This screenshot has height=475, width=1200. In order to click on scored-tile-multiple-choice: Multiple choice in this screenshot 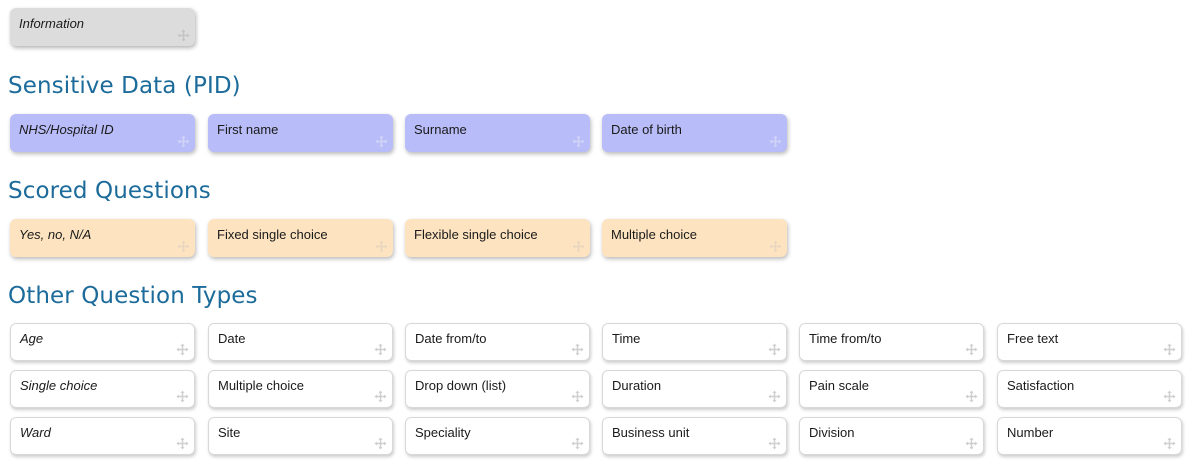, I will do `click(694, 238)`.